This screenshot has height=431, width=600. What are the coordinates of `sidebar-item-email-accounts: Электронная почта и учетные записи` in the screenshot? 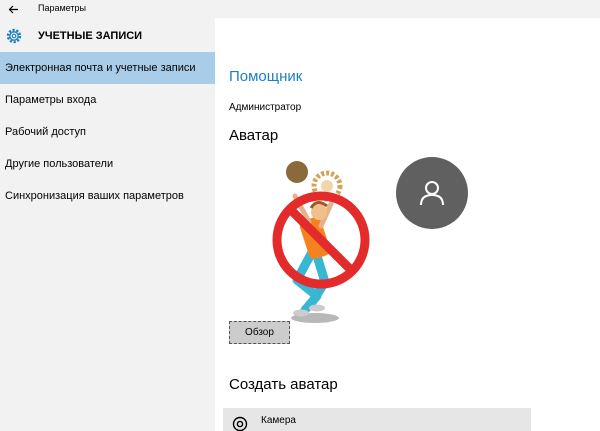 It's located at (107, 68).